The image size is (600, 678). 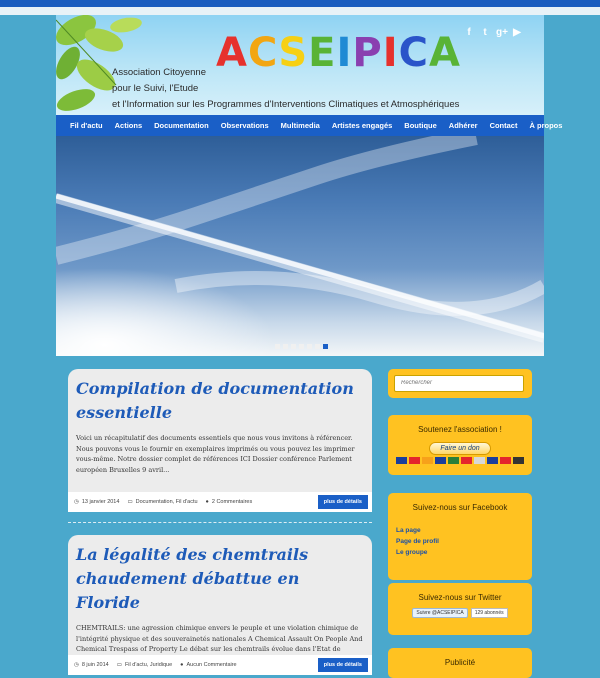 I want to click on facebook-icon: f, so click(x=469, y=32).